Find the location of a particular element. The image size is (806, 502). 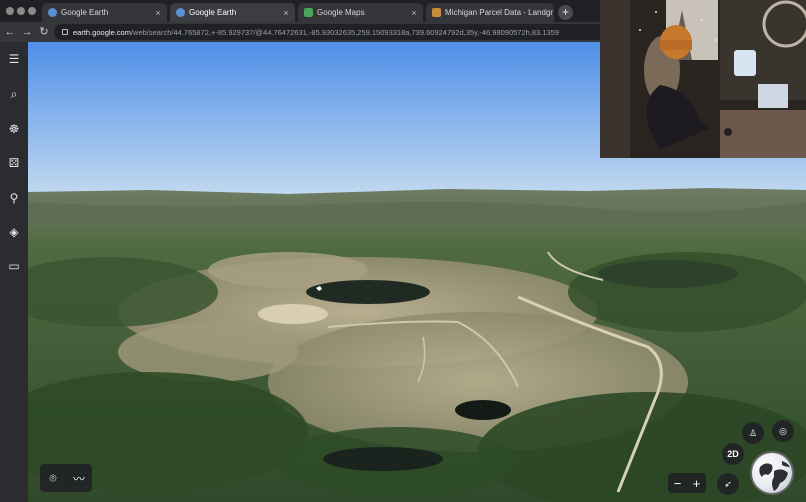

feeling-lucky-icon: ⚄ is located at coordinates (14, 163).